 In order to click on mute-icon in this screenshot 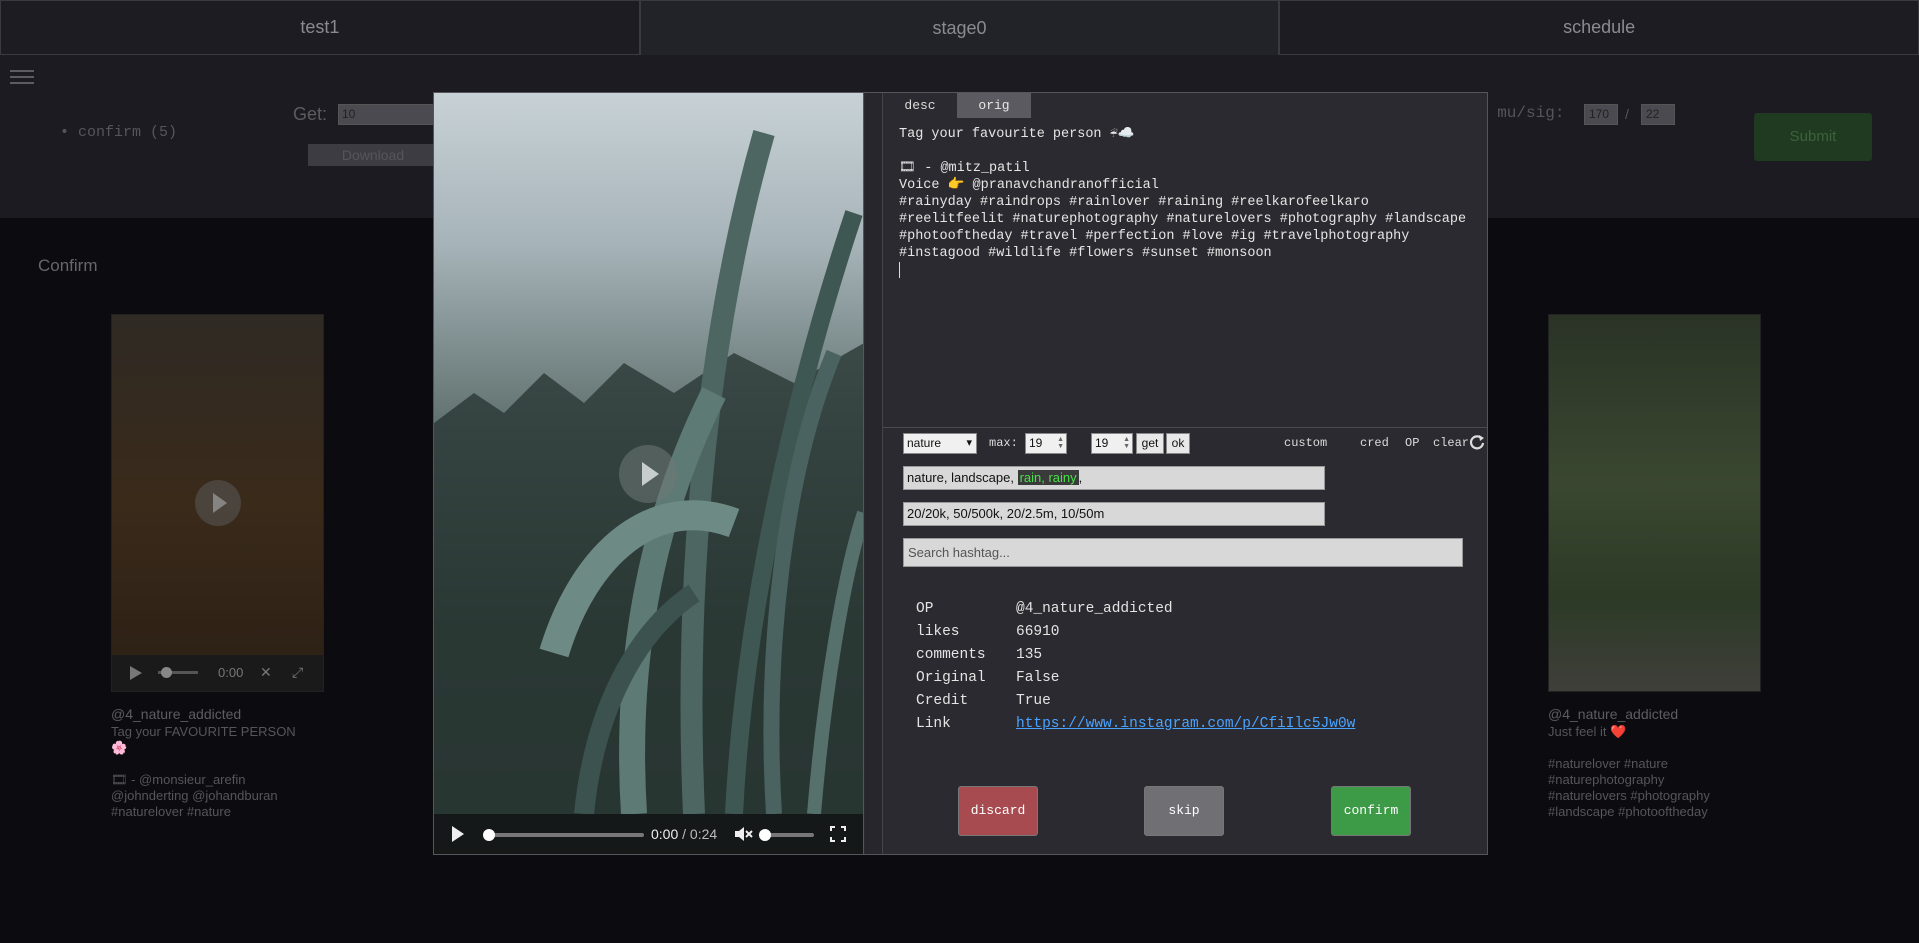, I will do `click(743, 834)`.